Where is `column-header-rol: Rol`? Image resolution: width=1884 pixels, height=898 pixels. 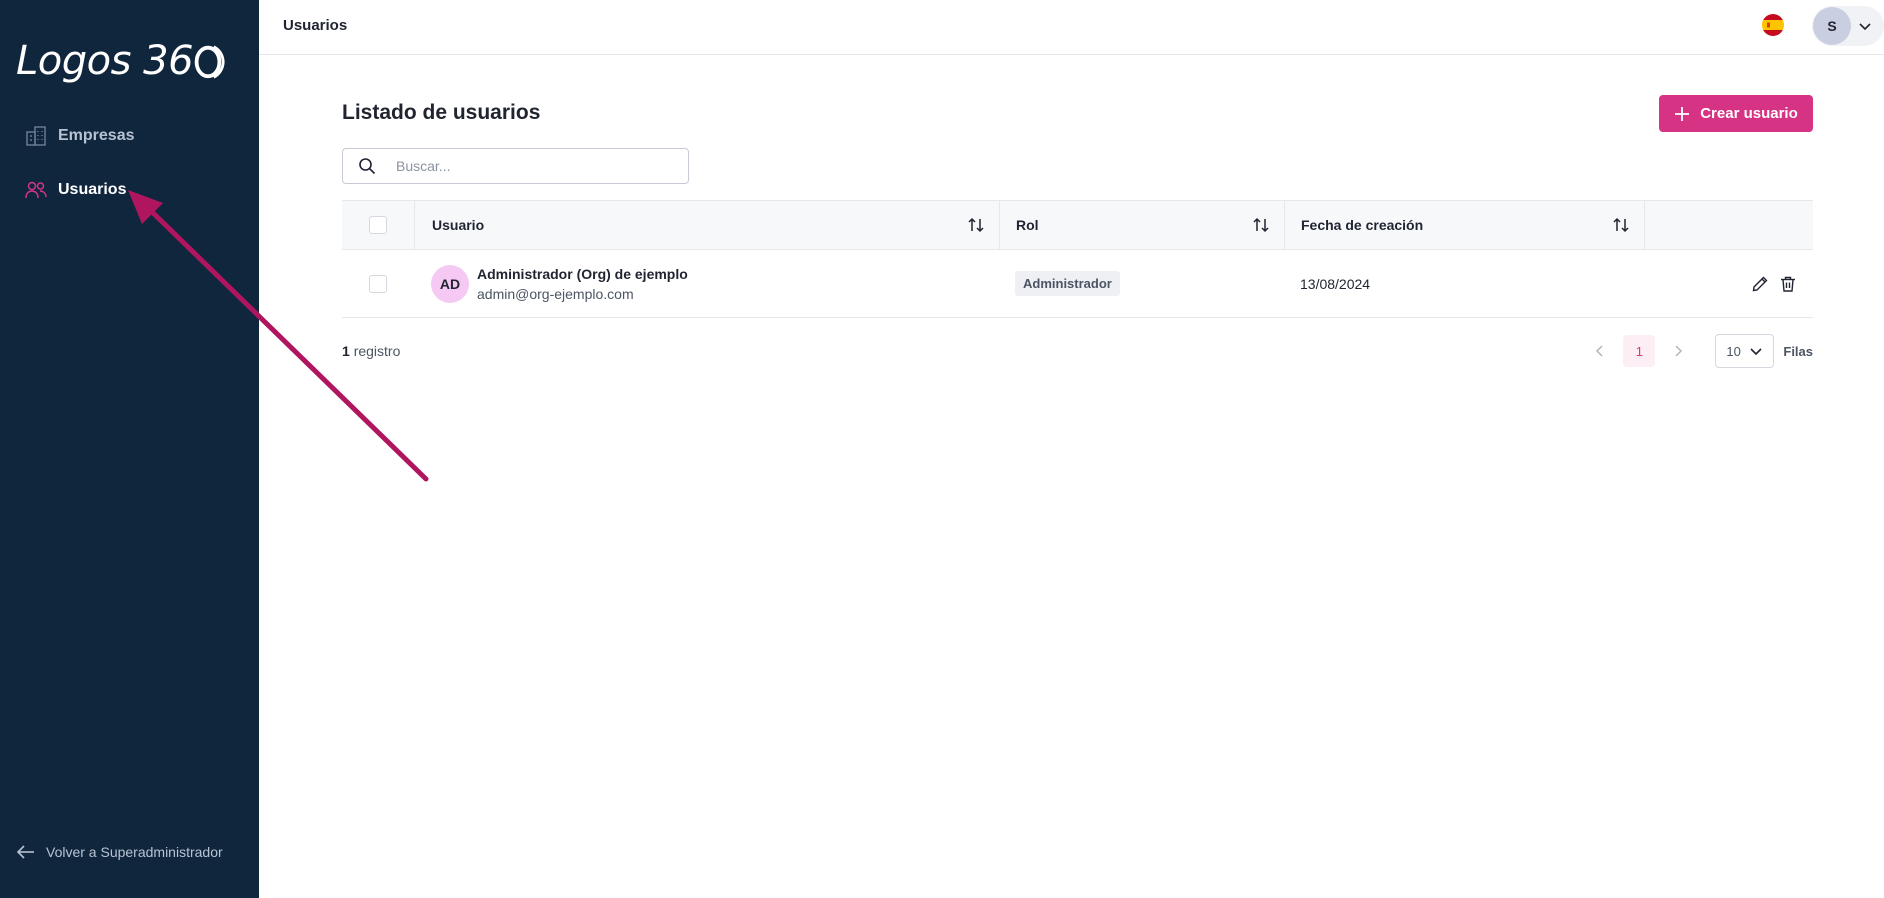 column-header-rol: Rol is located at coordinates (1141, 225).